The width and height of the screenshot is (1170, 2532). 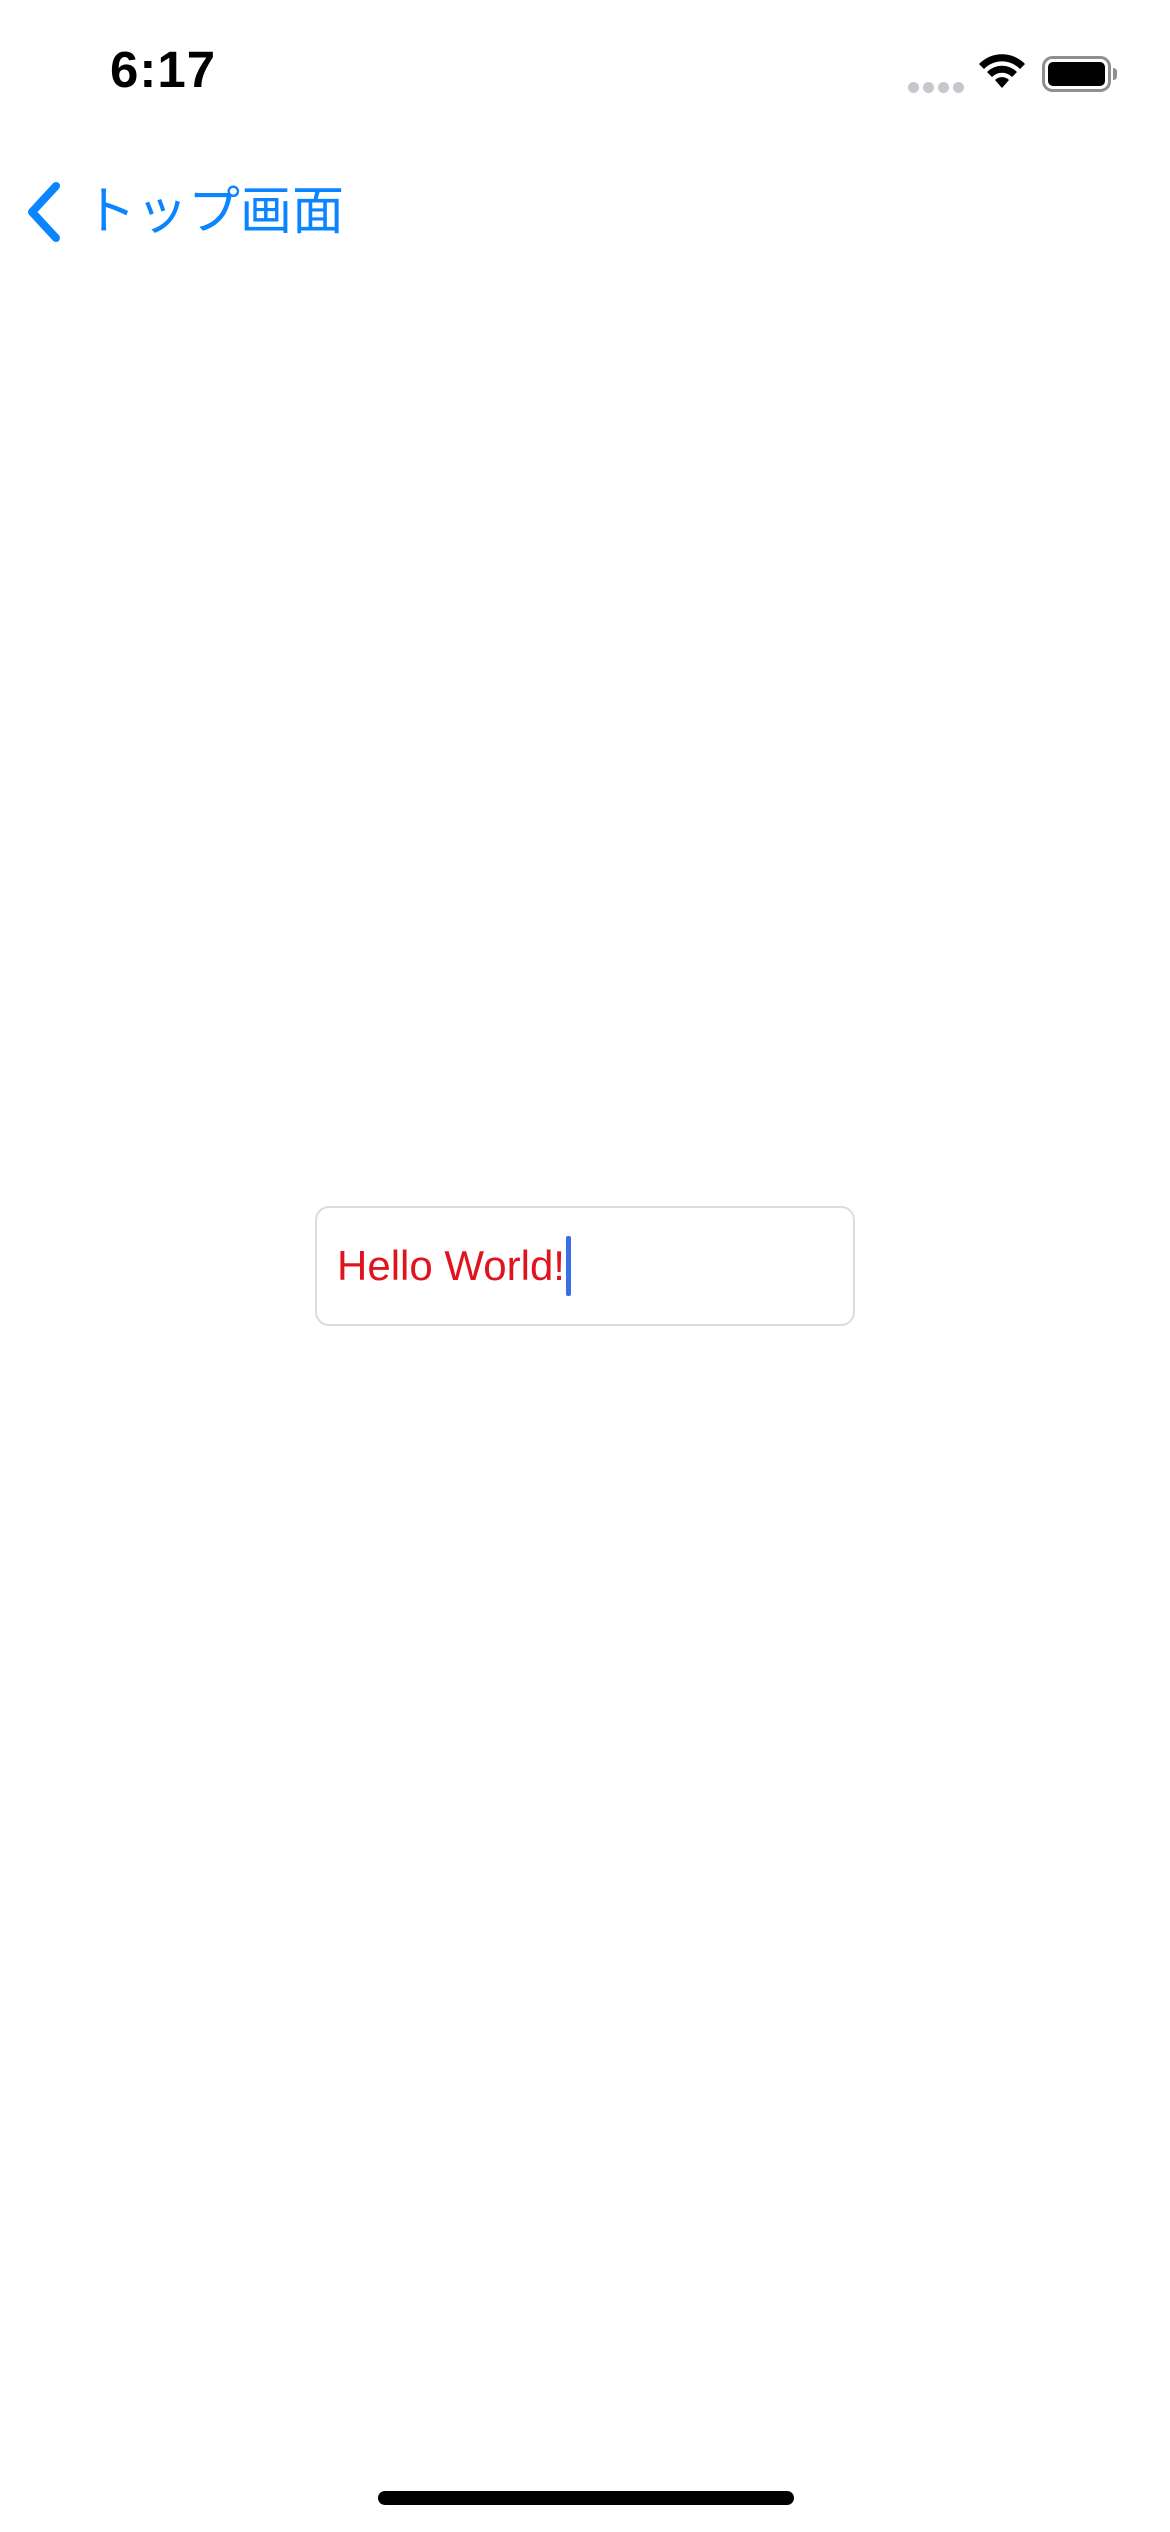 I want to click on status-bar: 6:17, so click(x=585, y=75).